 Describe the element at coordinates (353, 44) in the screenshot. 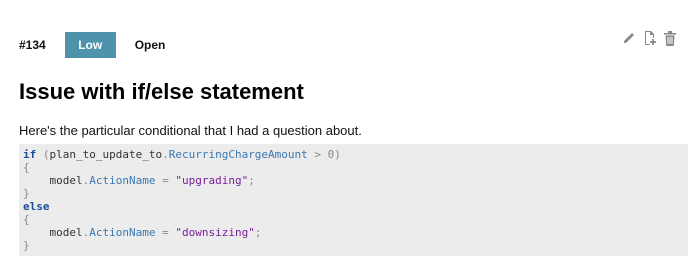

I see `issue-header: #134 Low Open` at that location.